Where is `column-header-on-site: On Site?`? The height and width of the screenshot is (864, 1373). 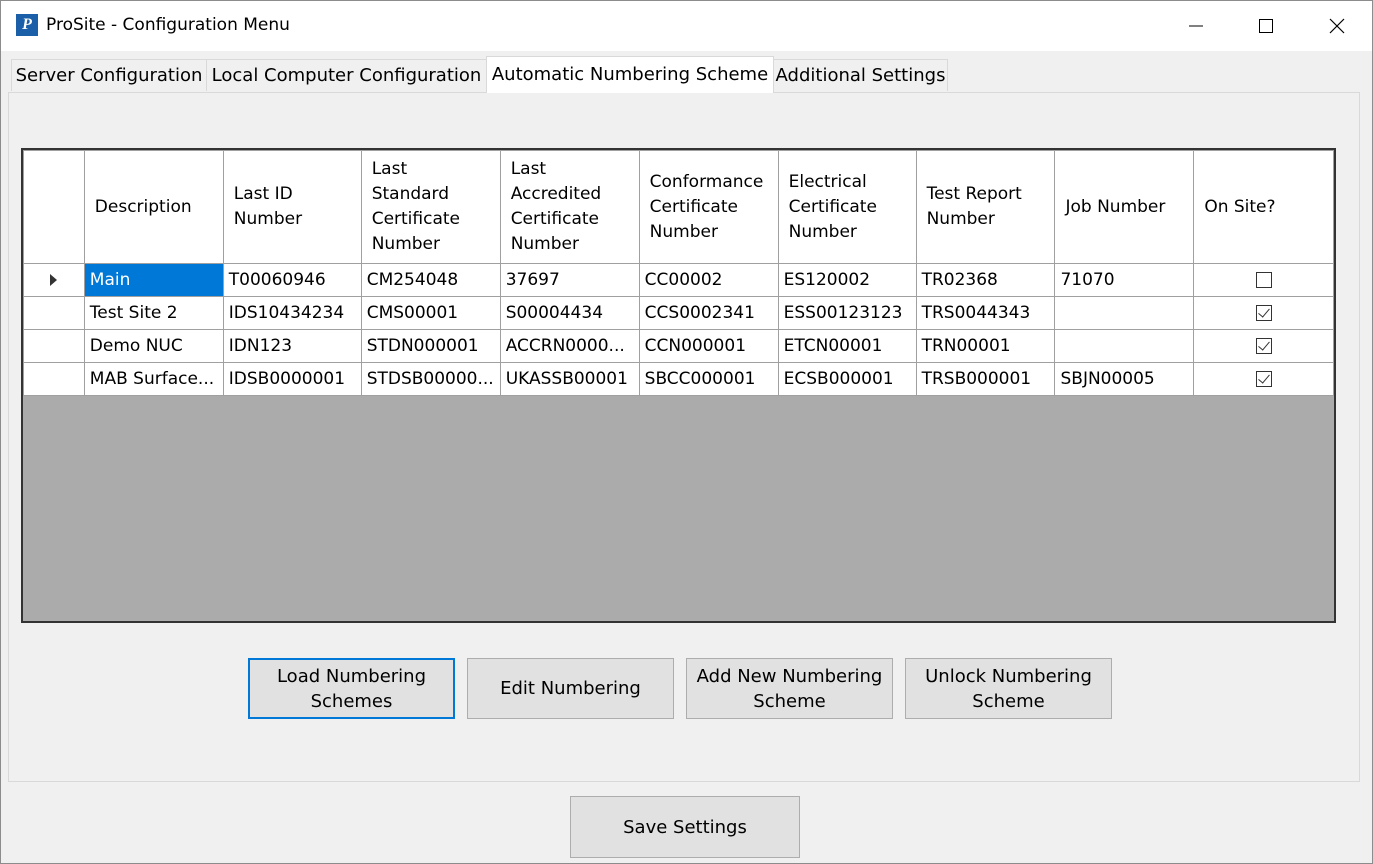
column-header-on-site: On Site? is located at coordinates (1263, 207).